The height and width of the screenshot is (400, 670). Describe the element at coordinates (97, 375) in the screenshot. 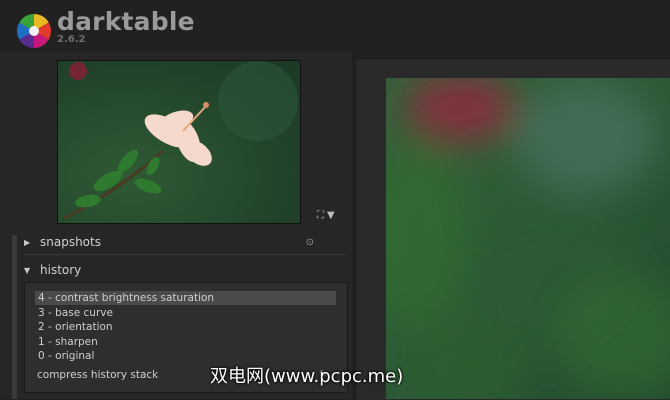

I see `compress-history-button: compress history stack` at that location.